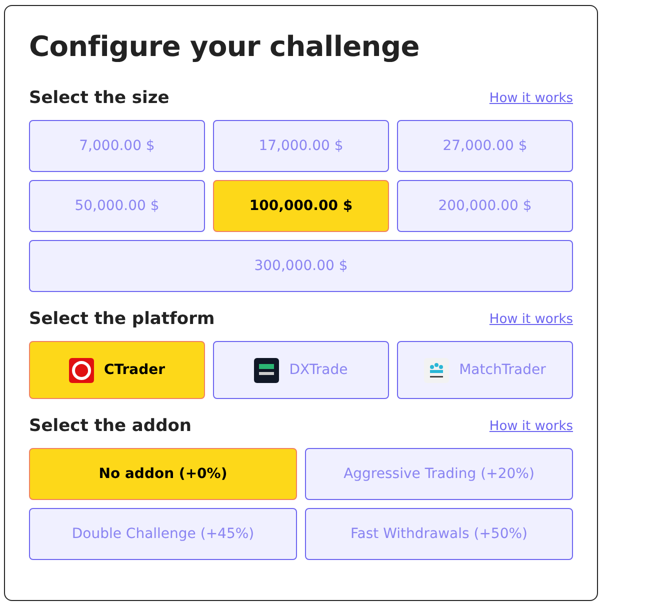  I want to click on dark-logo-icon, so click(267, 370).